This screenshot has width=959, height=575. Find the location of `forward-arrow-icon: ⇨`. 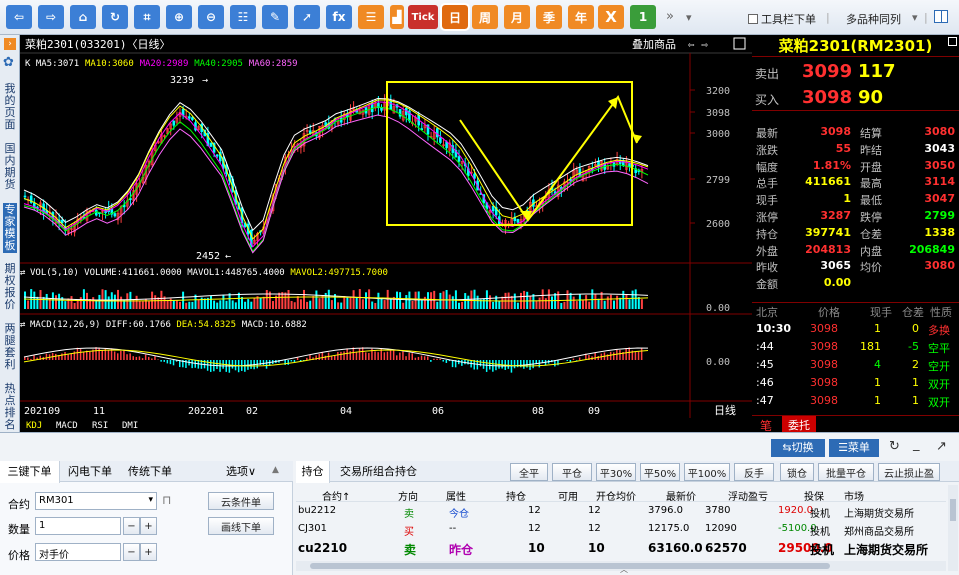

forward-arrow-icon: ⇨ is located at coordinates (51, 17).